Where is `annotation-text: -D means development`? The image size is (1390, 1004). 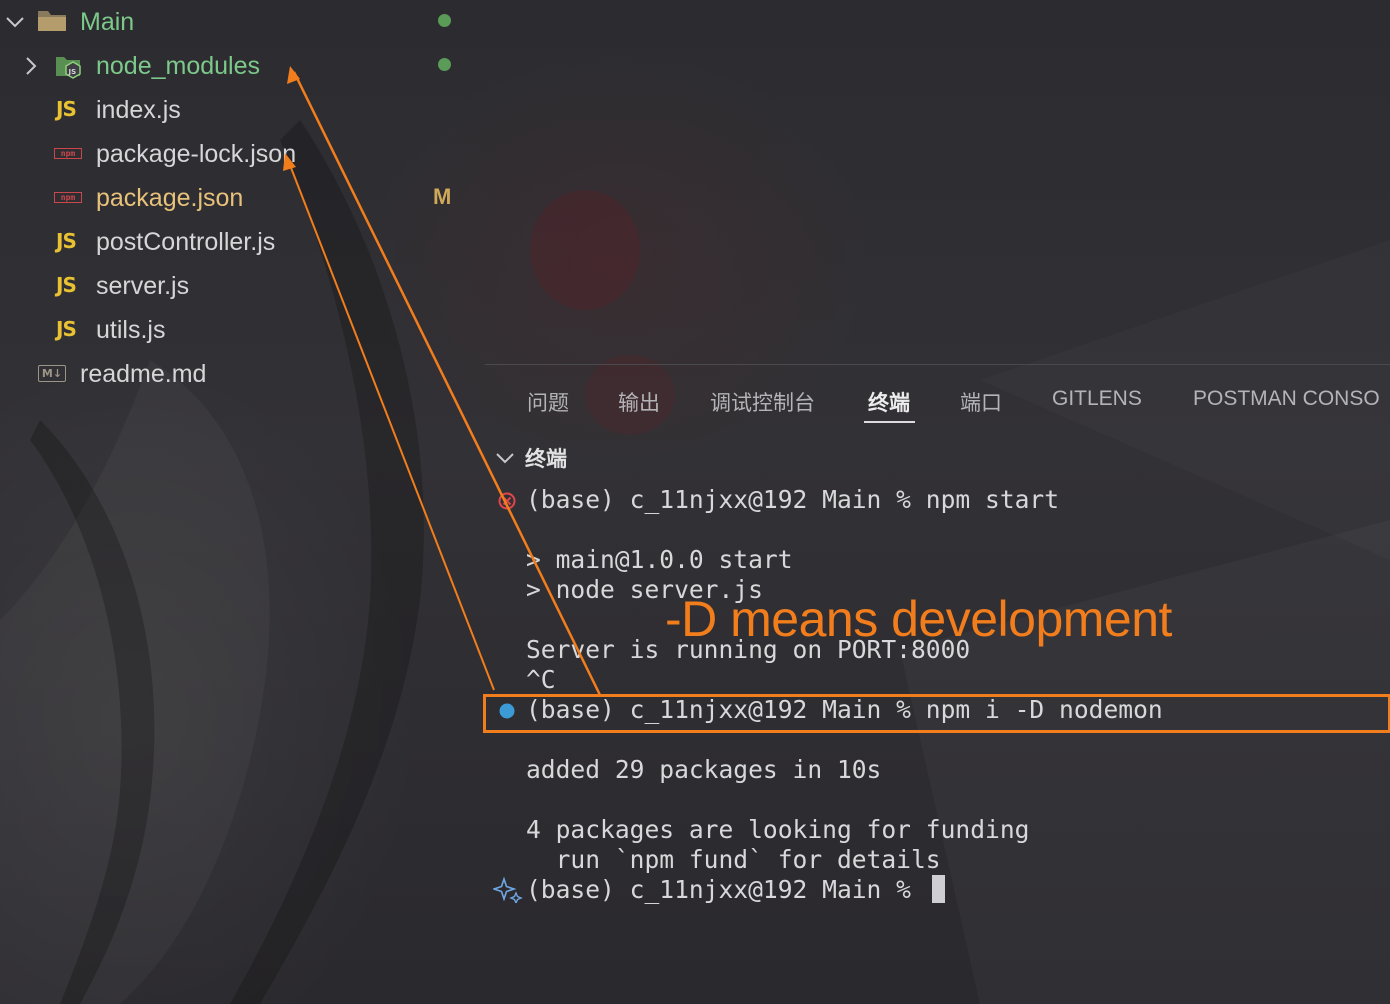
annotation-text: -D means development is located at coordinates (918, 619).